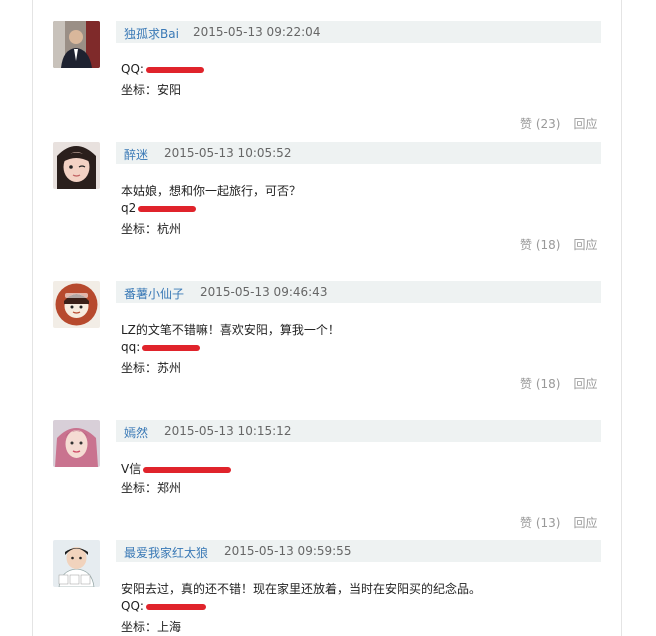  Describe the element at coordinates (166, 552) in the screenshot. I see `username-link: 最爱我家红太狼` at that location.